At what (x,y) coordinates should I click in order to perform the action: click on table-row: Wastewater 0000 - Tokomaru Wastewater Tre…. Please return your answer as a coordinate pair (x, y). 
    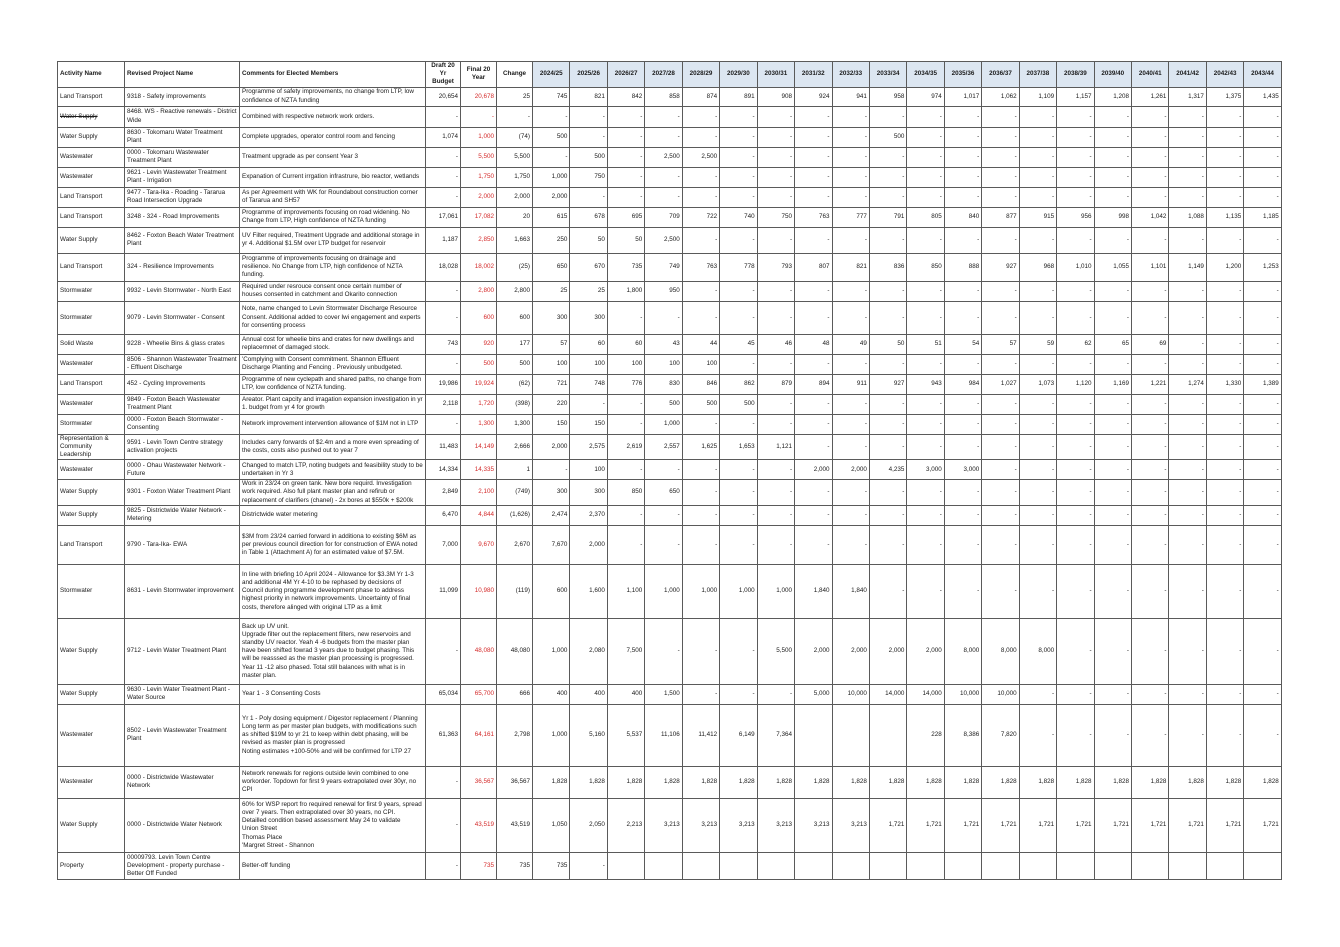
    Looking at the image, I should click on (669, 157).